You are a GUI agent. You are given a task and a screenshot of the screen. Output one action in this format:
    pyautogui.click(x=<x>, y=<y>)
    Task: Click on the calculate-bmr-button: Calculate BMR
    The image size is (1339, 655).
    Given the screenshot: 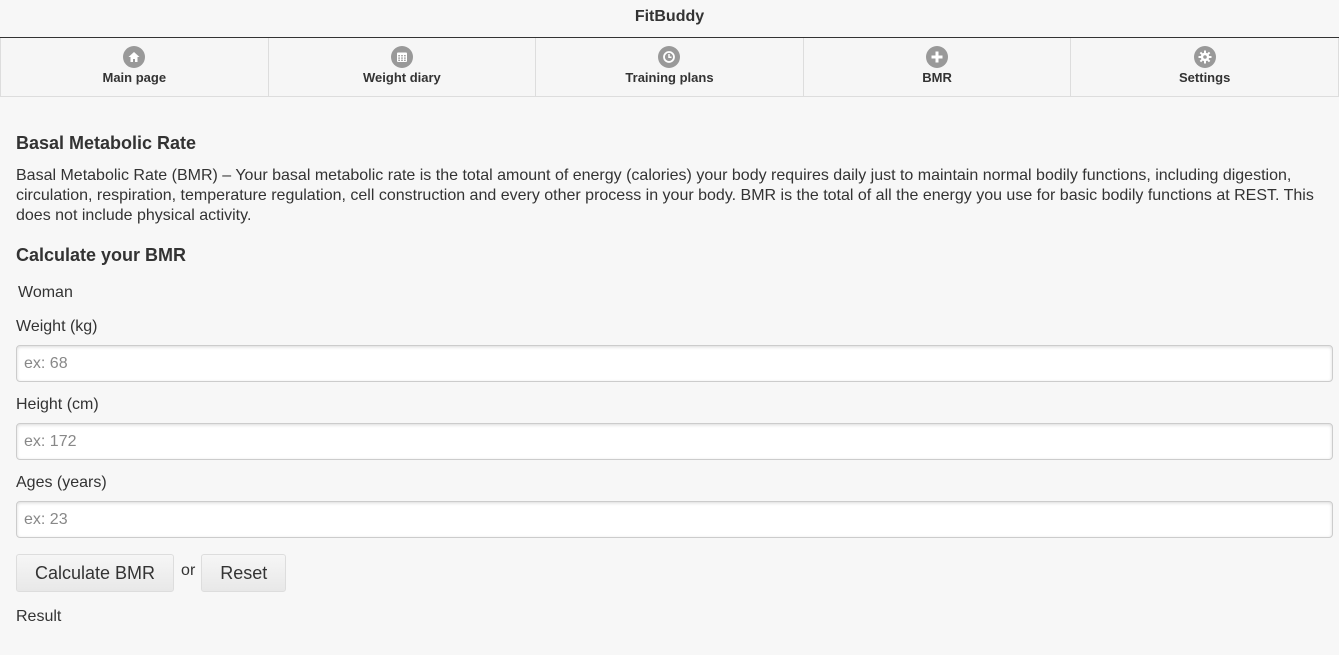 What is the action you would take?
    pyautogui.click(x=95, y=573)
    